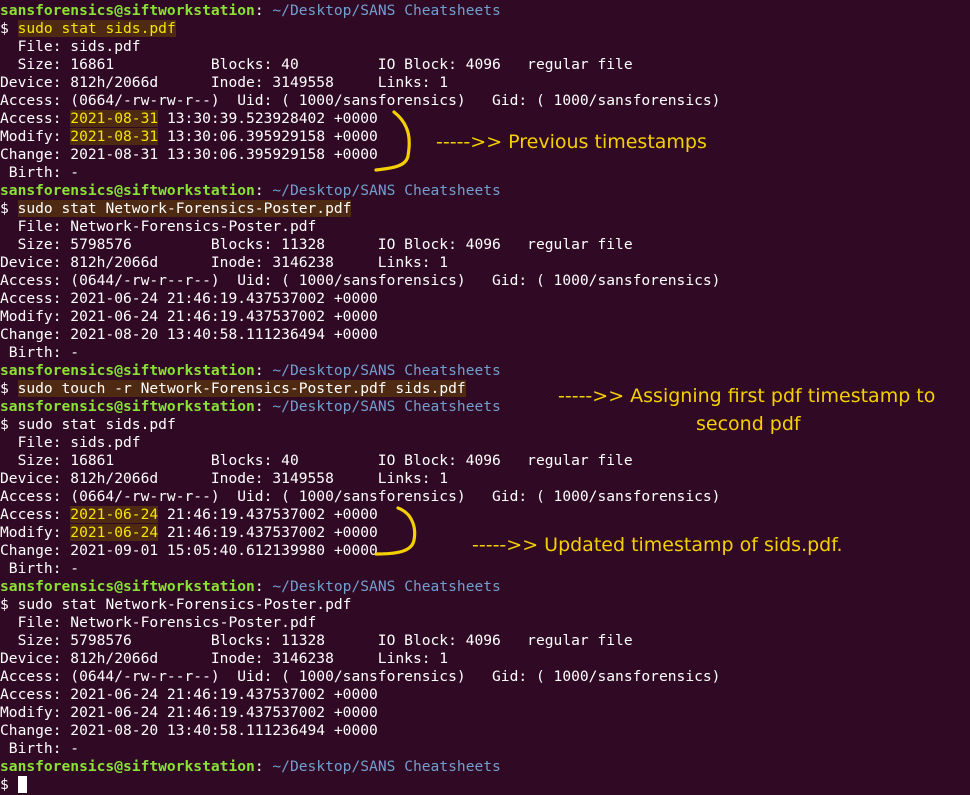  Describe the element at coordinates (13, 785) in the screenshot. I see `input-line: $` at that location.